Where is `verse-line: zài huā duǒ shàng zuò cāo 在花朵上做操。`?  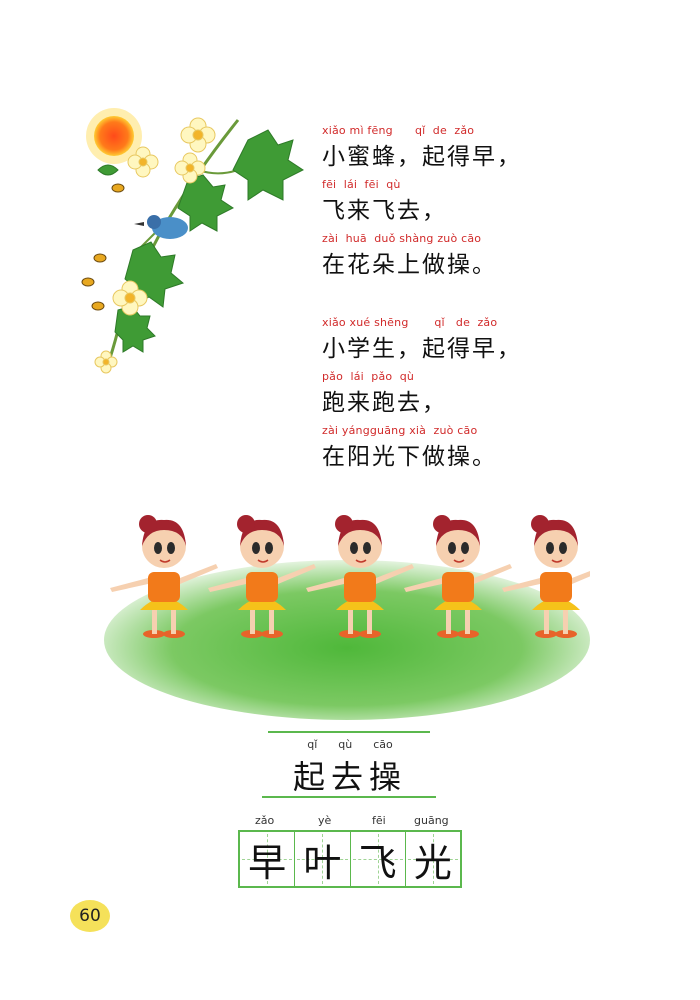 verse-line: zài huā duǒ shàng zuò cāo 在花朵上做操。 is located at coordinates (447, 259).